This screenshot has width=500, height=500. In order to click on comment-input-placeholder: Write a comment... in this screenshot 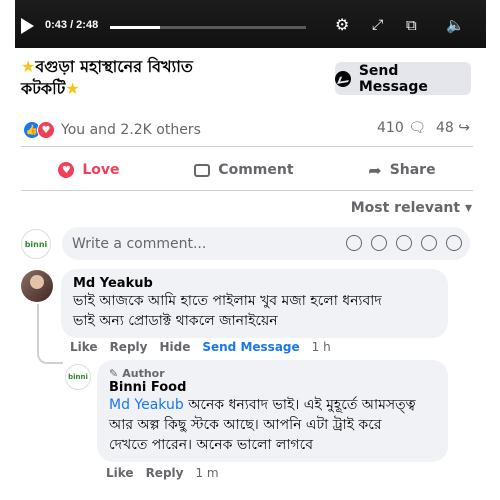, I will do `click(139, 243)`.